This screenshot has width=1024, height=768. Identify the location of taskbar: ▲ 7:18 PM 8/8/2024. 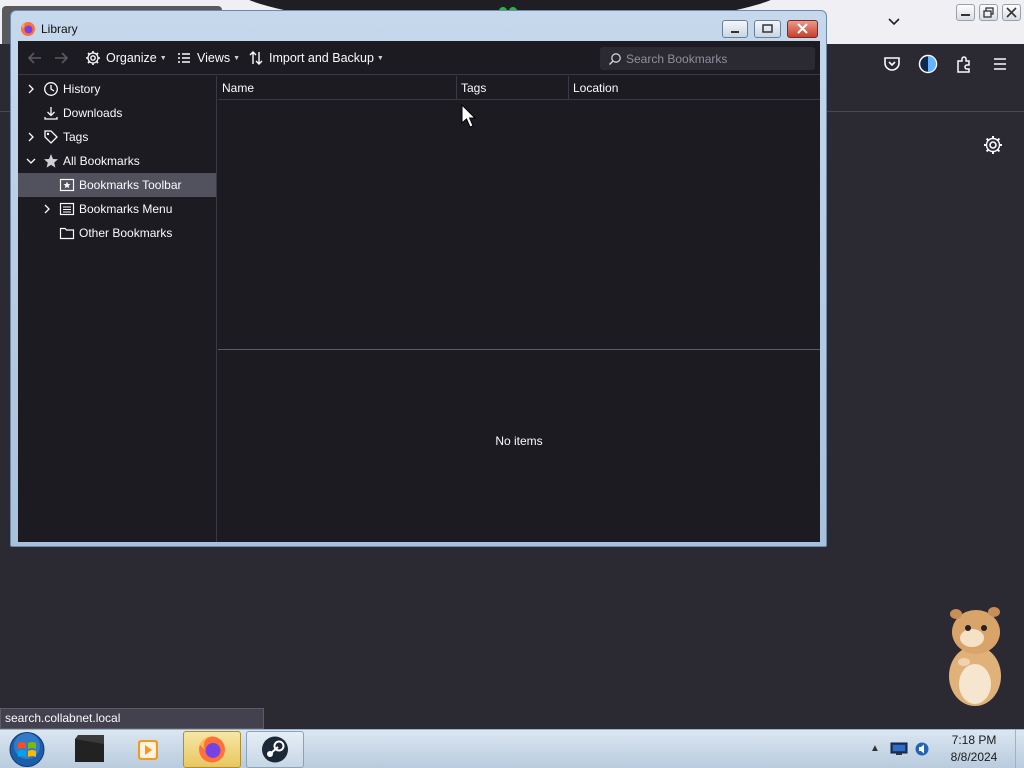
(512, 748).